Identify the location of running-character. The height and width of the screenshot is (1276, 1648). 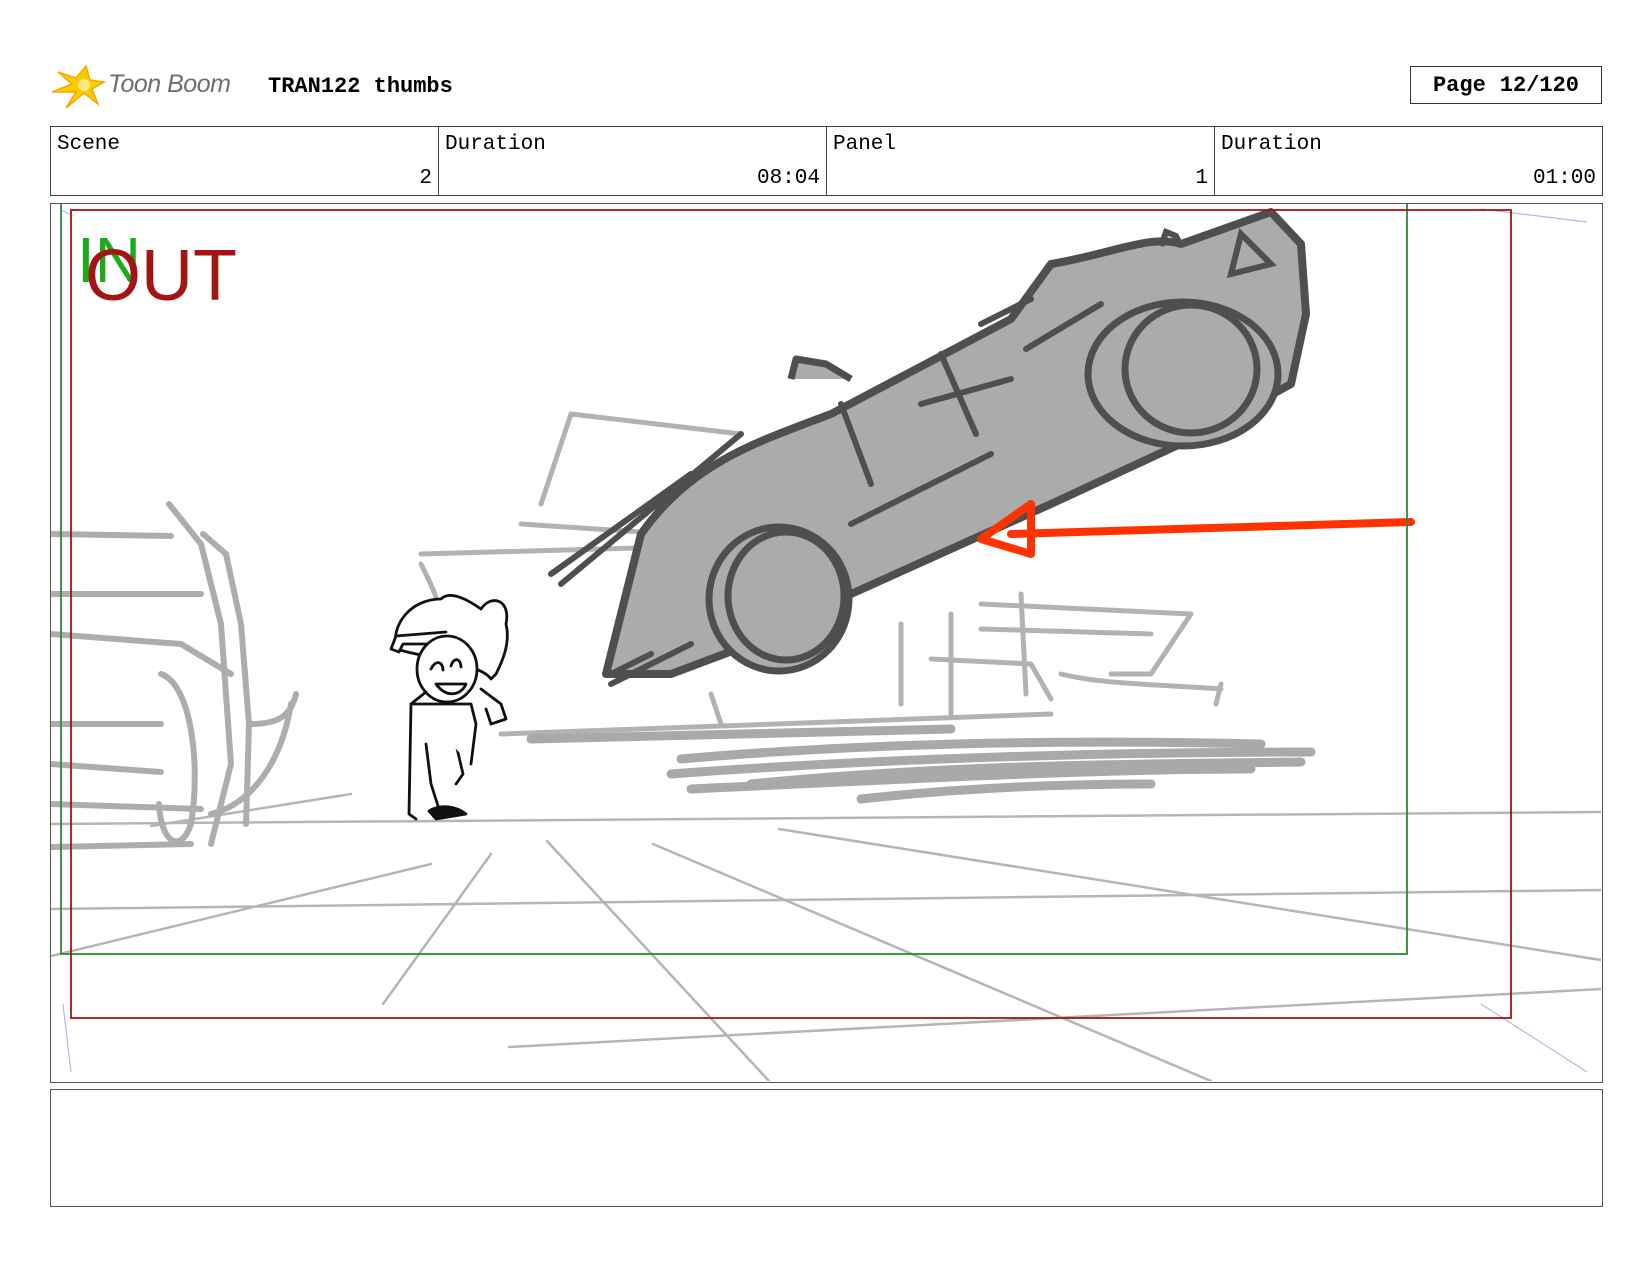
(449, 707).